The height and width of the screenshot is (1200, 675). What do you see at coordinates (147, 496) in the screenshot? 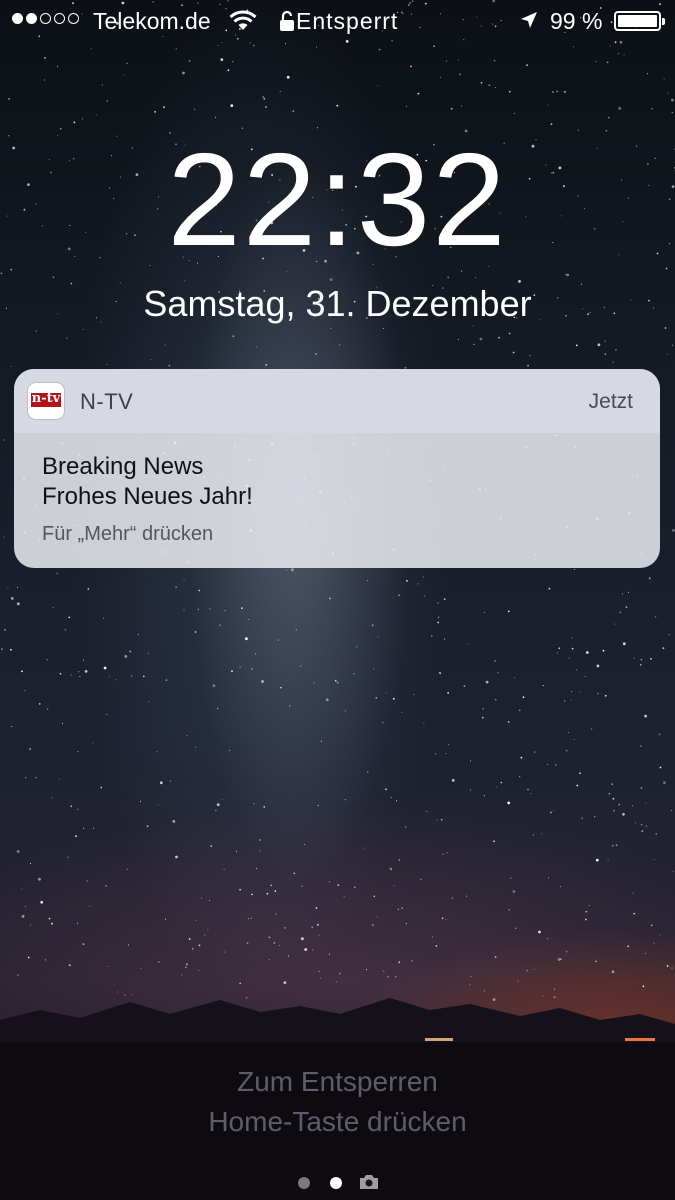
I see `notification-body: Frohes Neues Jahr!` at bounding box center [147, 496].